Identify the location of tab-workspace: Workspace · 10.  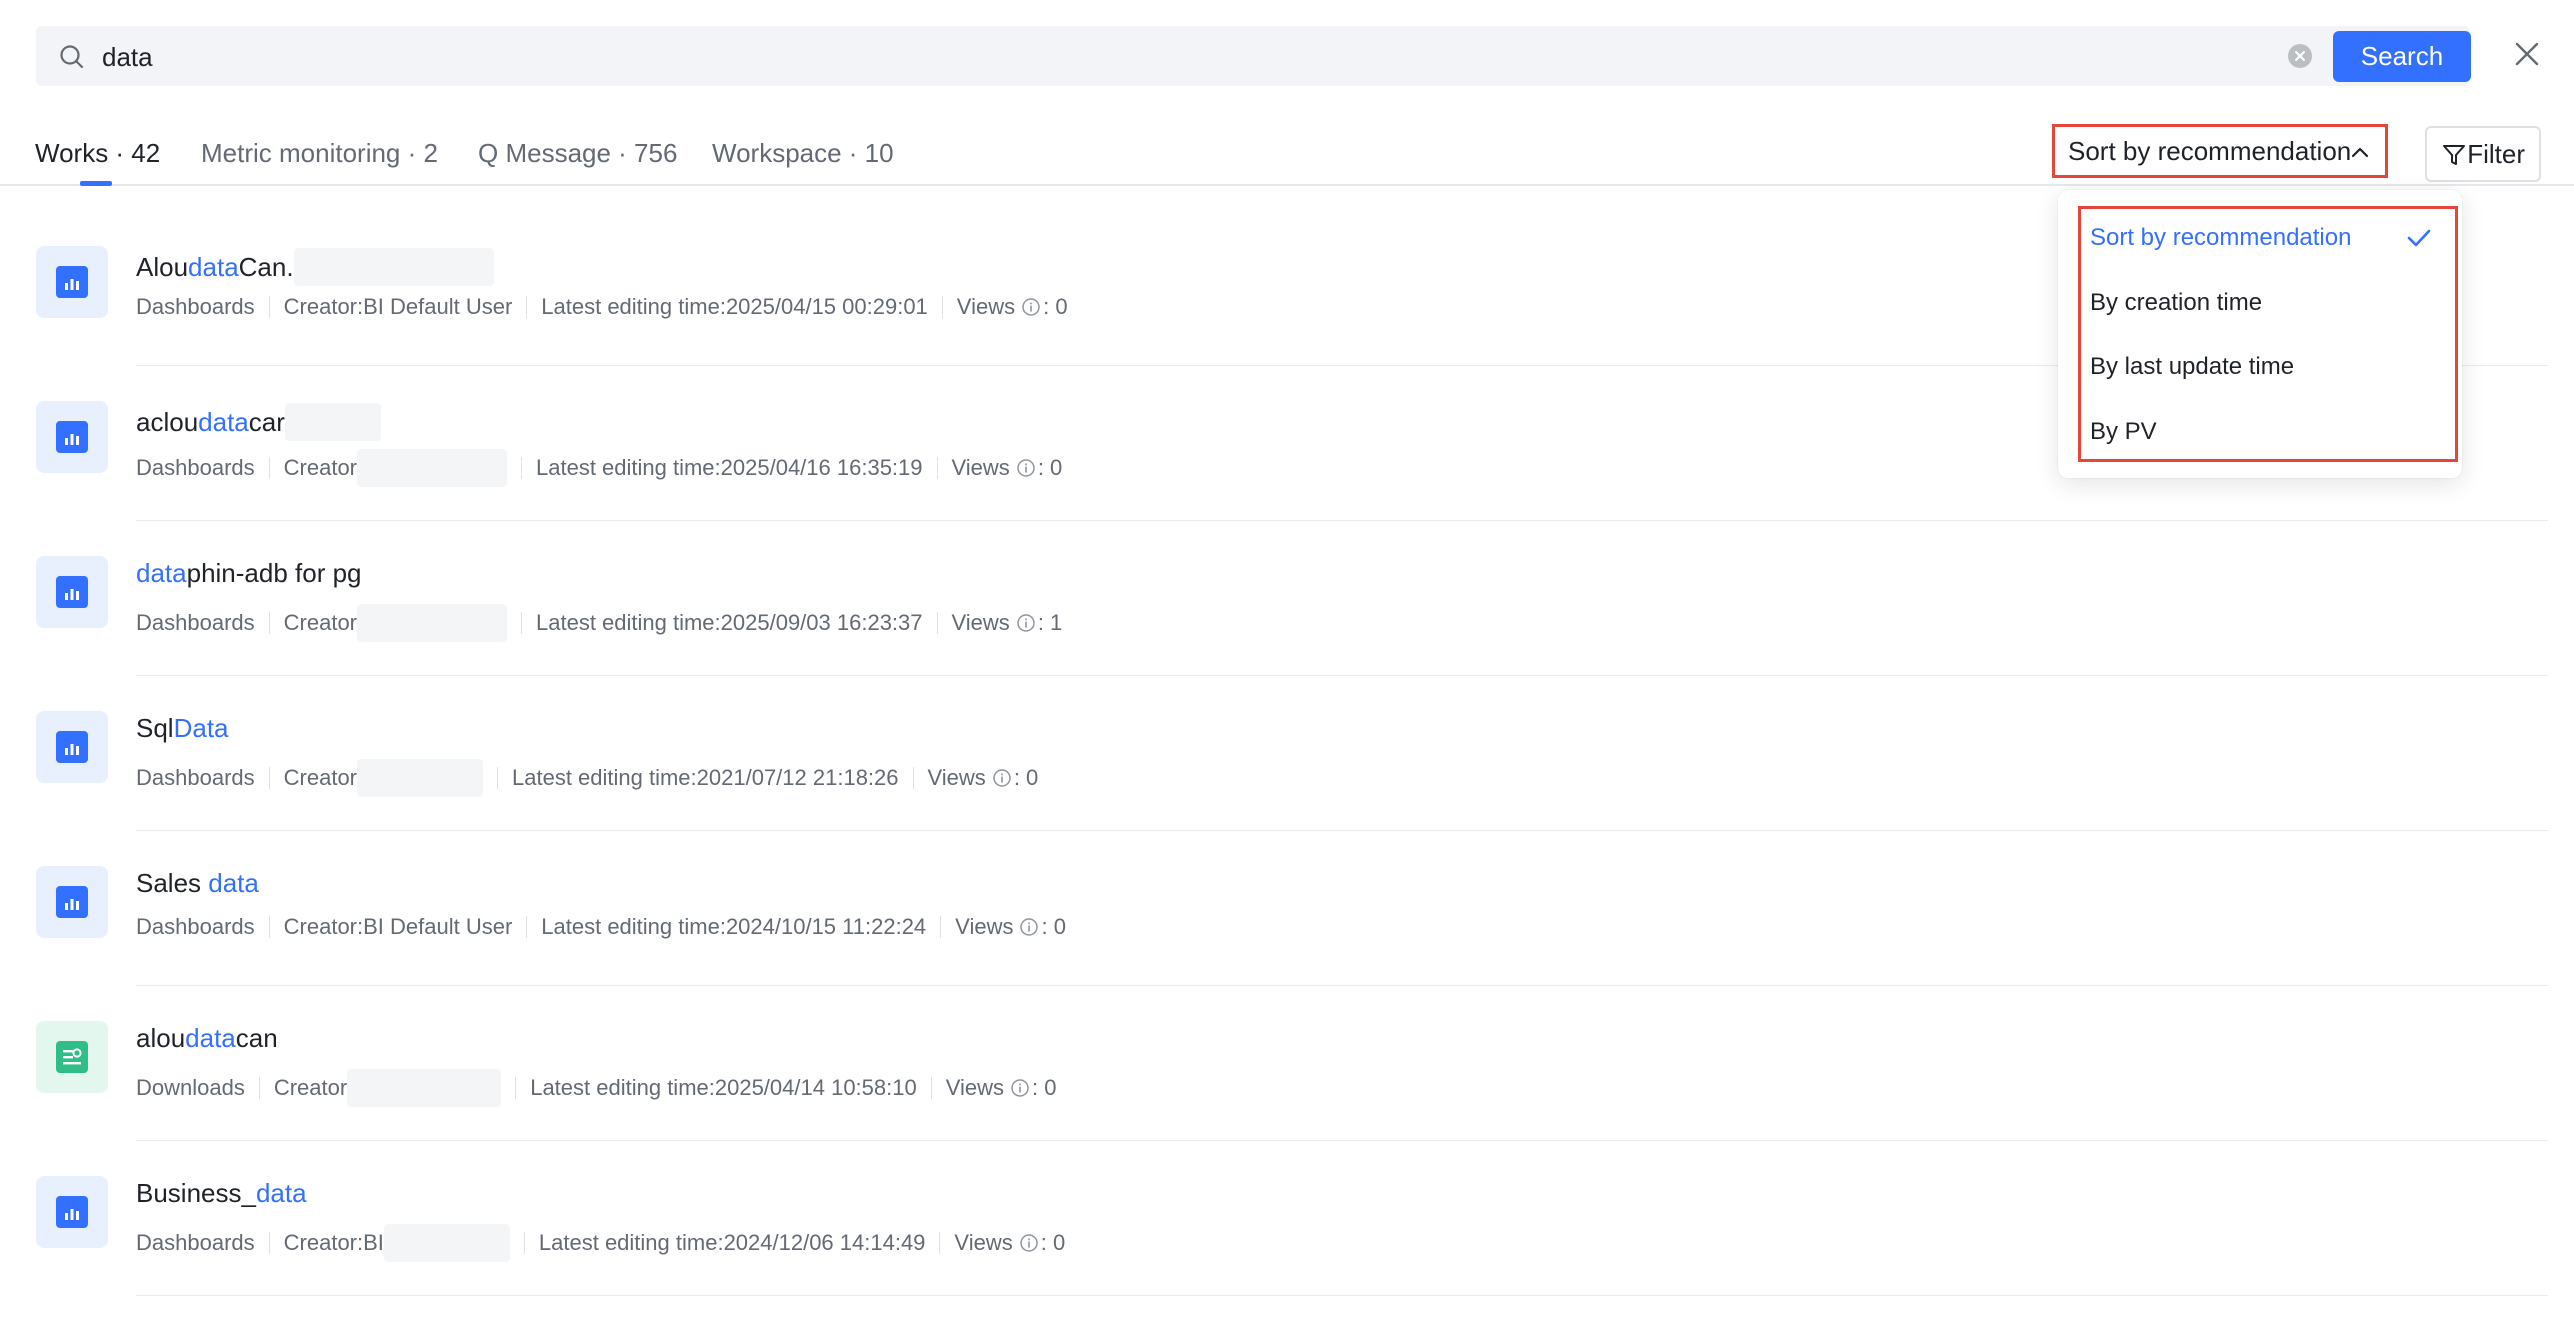
(803, 153).